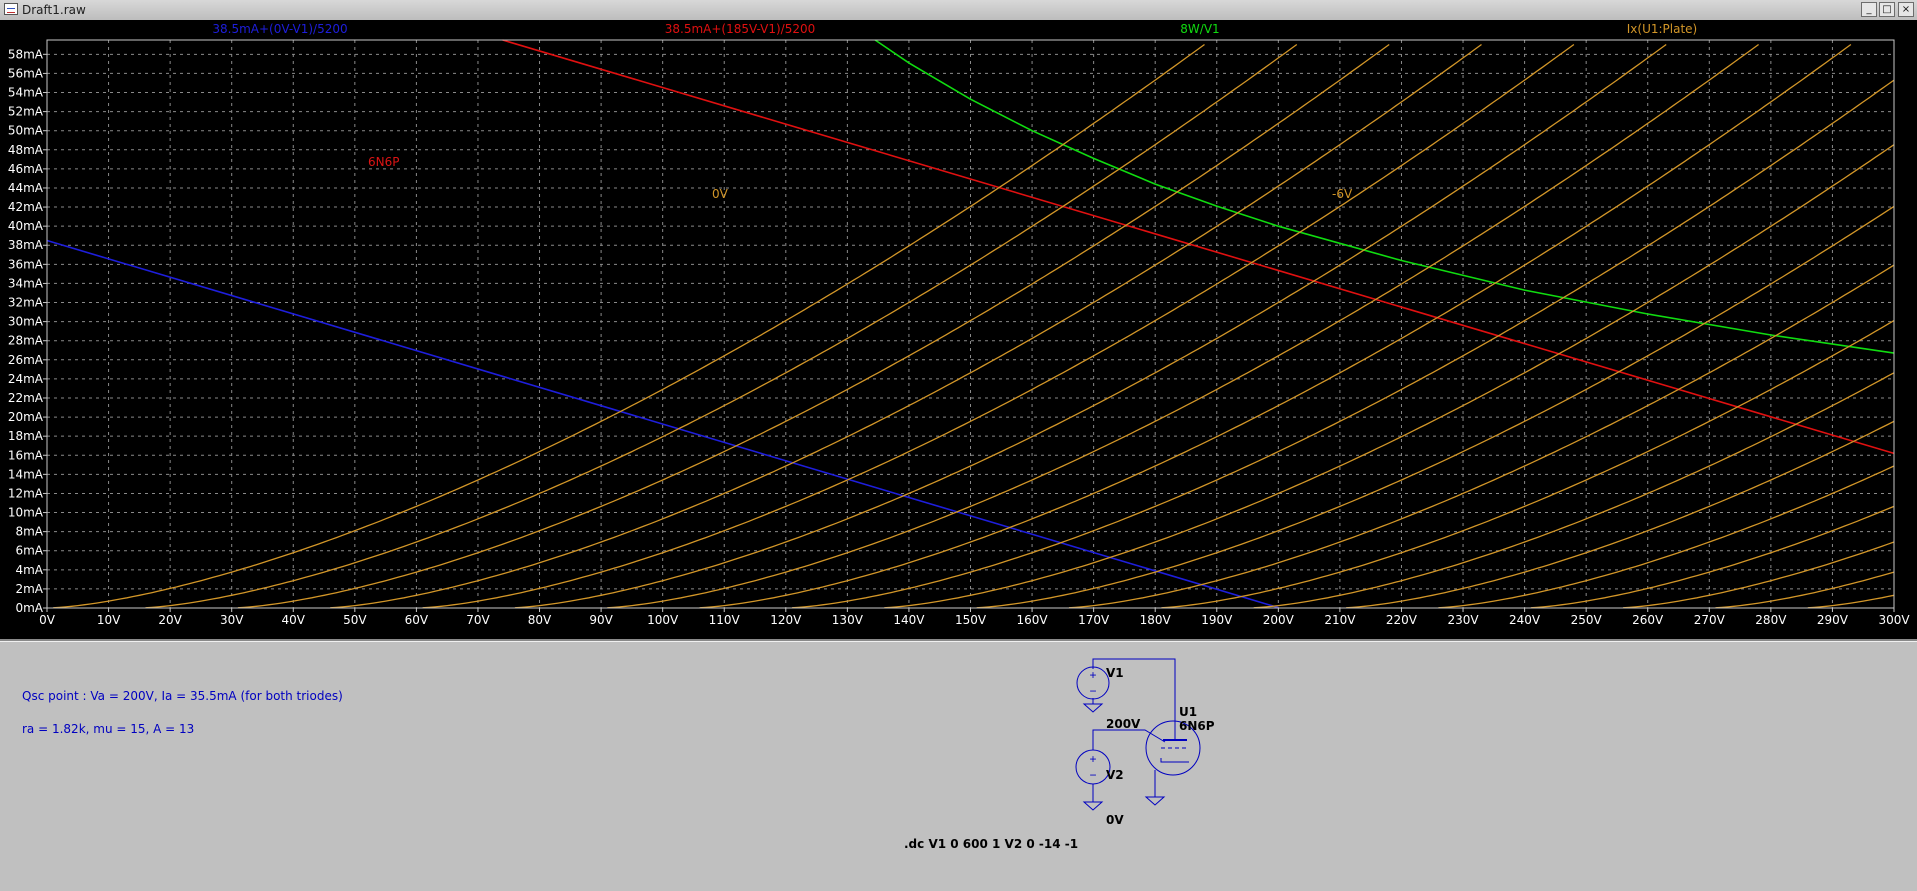 This screenshot has width=1917, height=891. Describe the element at coordinates (1906, 9) in the screenshot. I see `close-button: ×` at that location.